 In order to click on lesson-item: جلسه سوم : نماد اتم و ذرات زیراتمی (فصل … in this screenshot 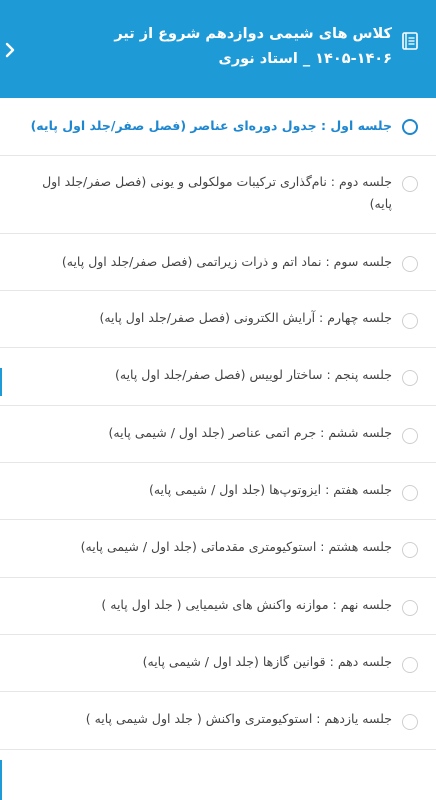, I will do `click(218, 262)`.